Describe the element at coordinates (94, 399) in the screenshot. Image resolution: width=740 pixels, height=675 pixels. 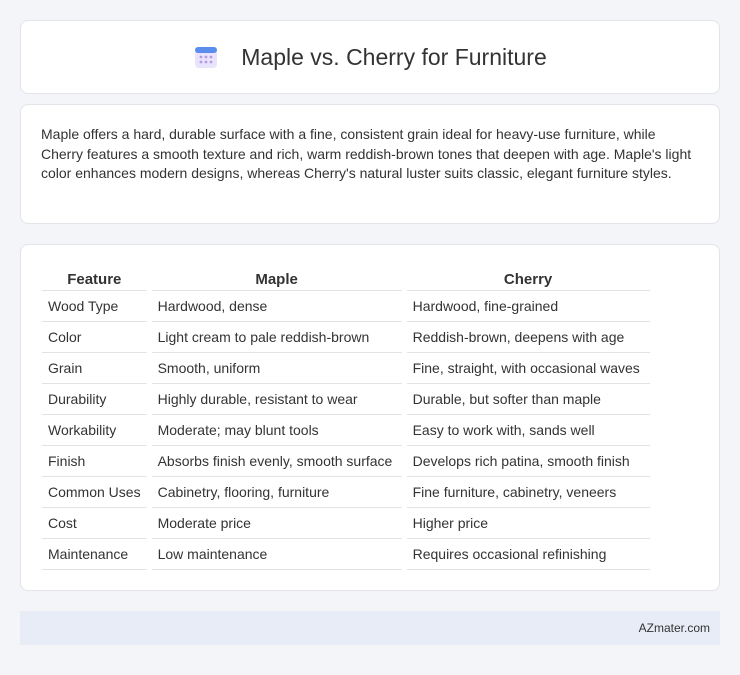
I see `feature-cell: Durability` at that location.